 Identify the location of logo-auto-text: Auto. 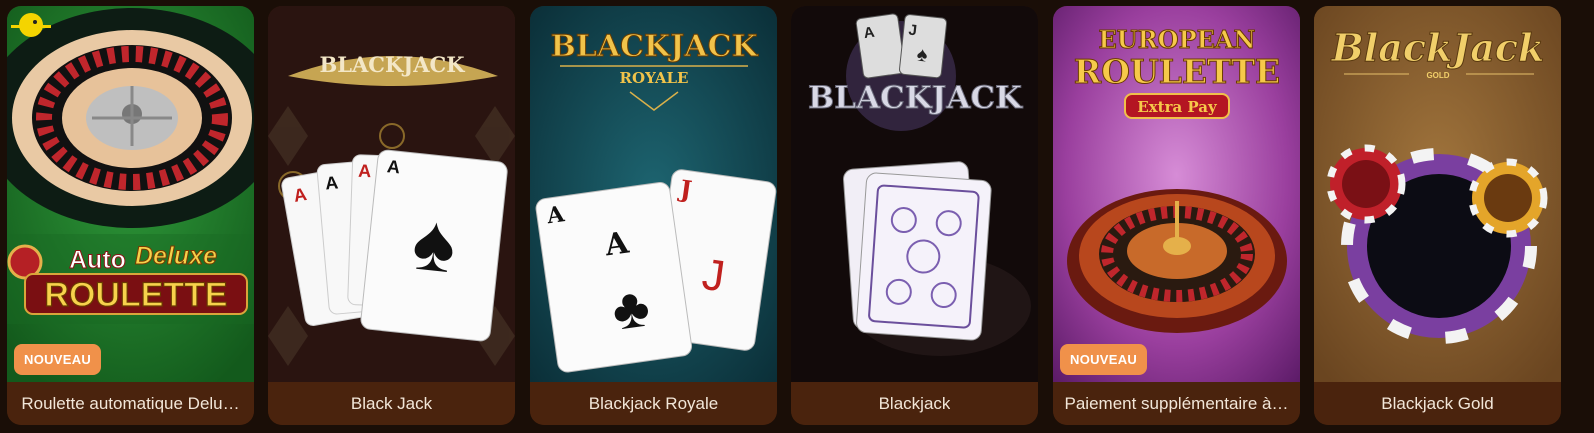
(97, 260).